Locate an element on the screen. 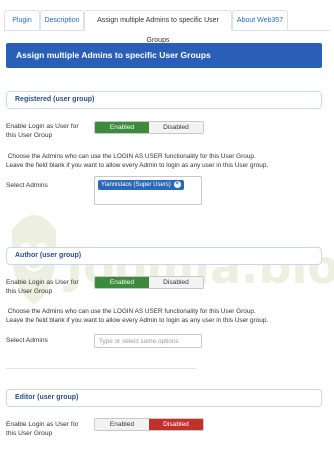 This screenshot has width=334, height=450. chip-label: Yiannistaos (Super Users) is located at coordinates (136, 185).